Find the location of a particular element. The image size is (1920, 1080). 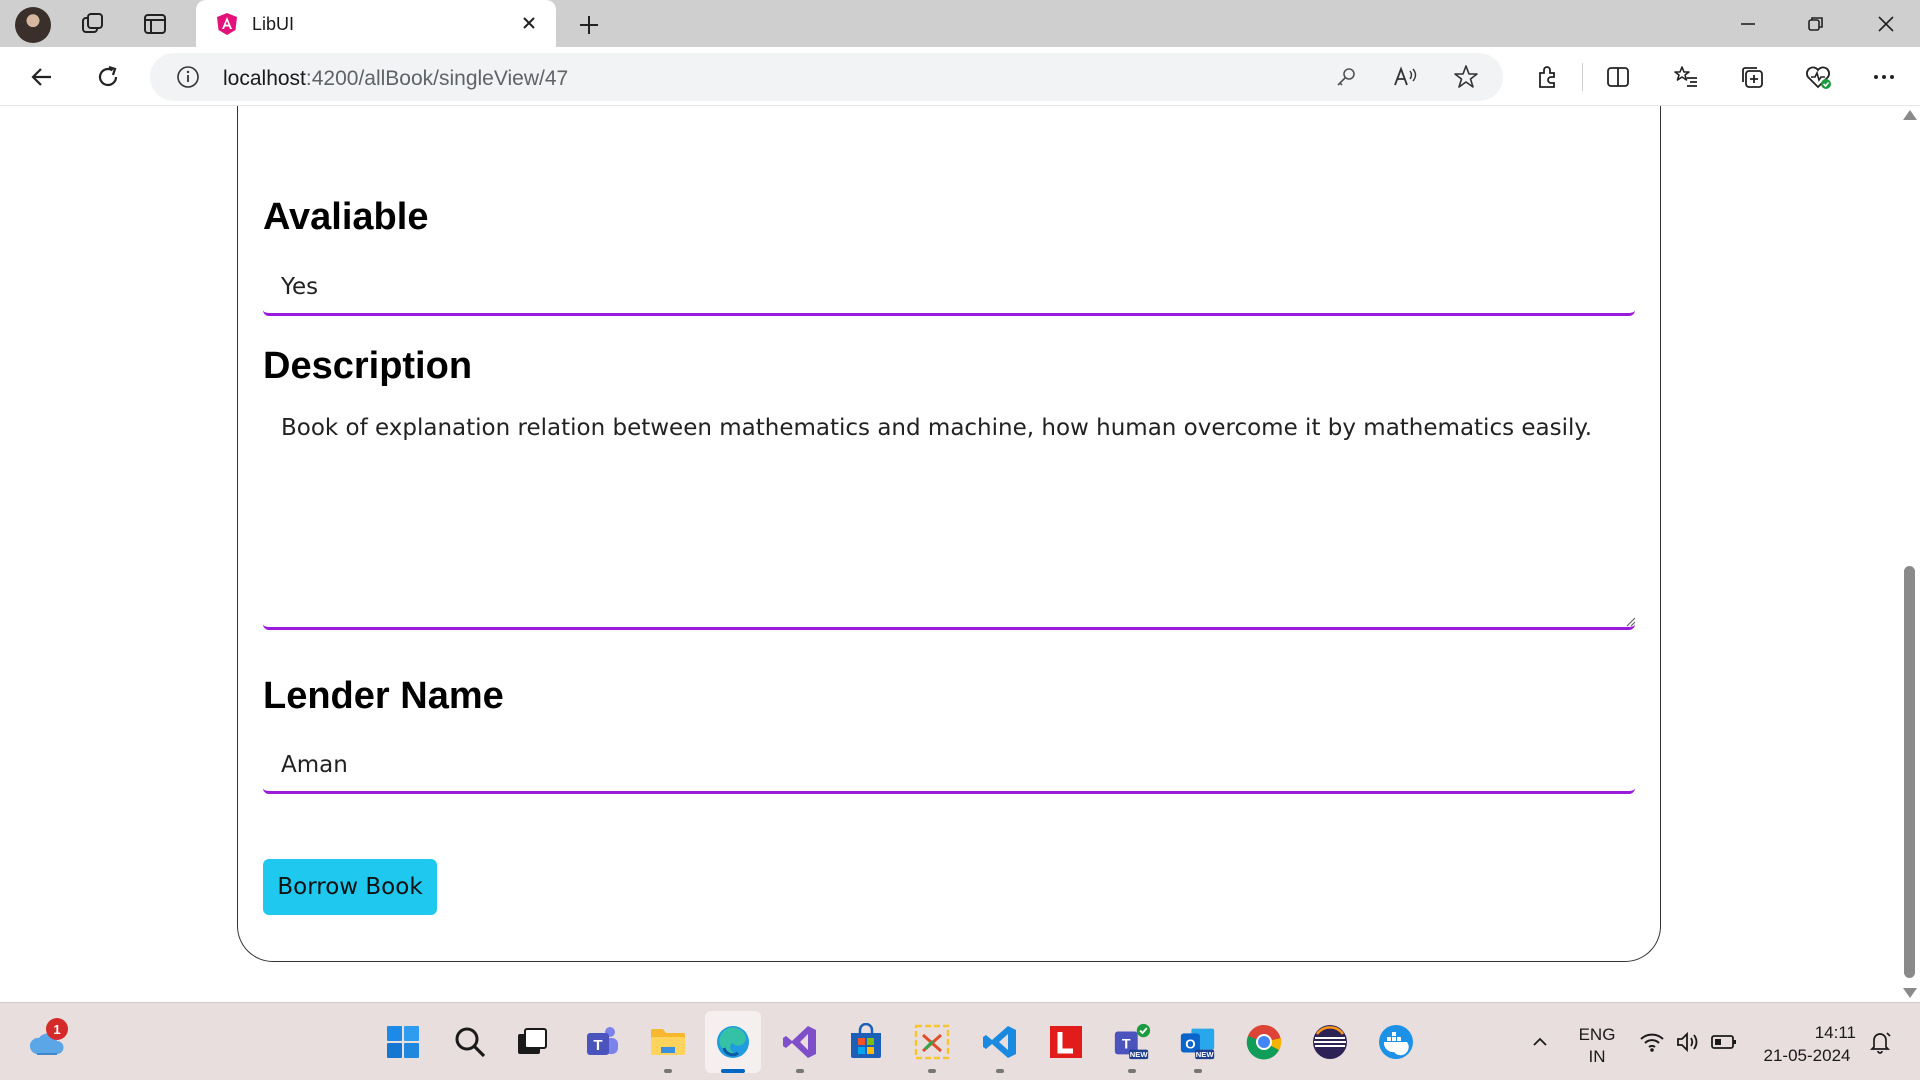

url-text: localhost:4200/allBook/singleView/47 is located at coordinates (395, 79).